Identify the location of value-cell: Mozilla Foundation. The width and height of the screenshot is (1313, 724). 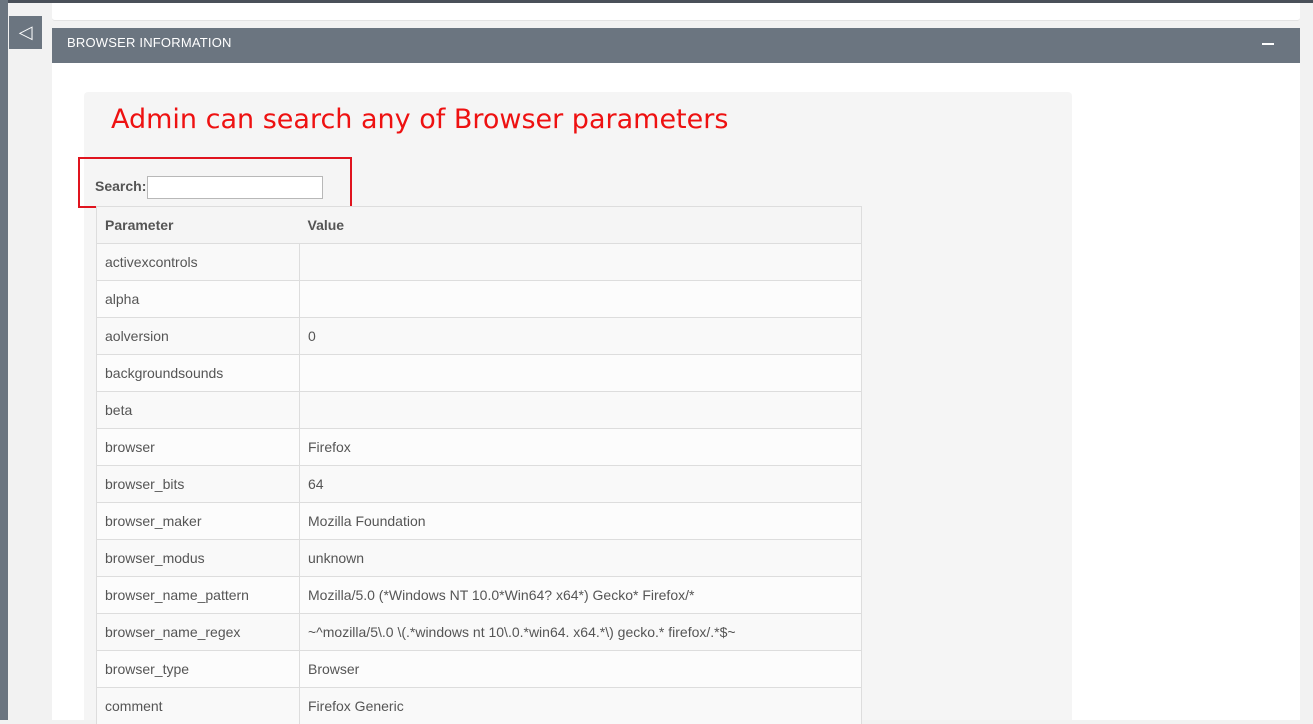
(581, 521).